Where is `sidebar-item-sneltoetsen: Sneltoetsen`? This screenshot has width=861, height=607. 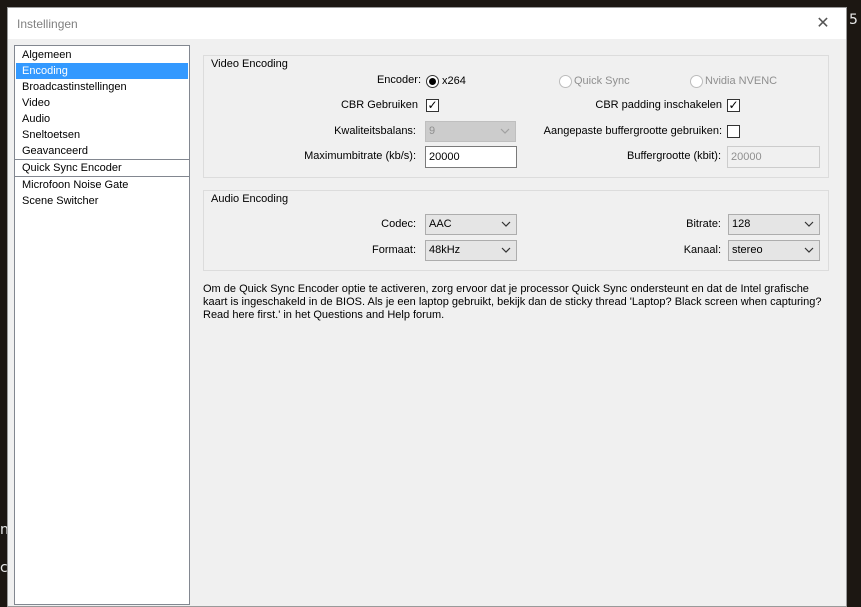
sidebar-item-sneltoetsen: Sneltoetsen is located at coordinates (102, 135).